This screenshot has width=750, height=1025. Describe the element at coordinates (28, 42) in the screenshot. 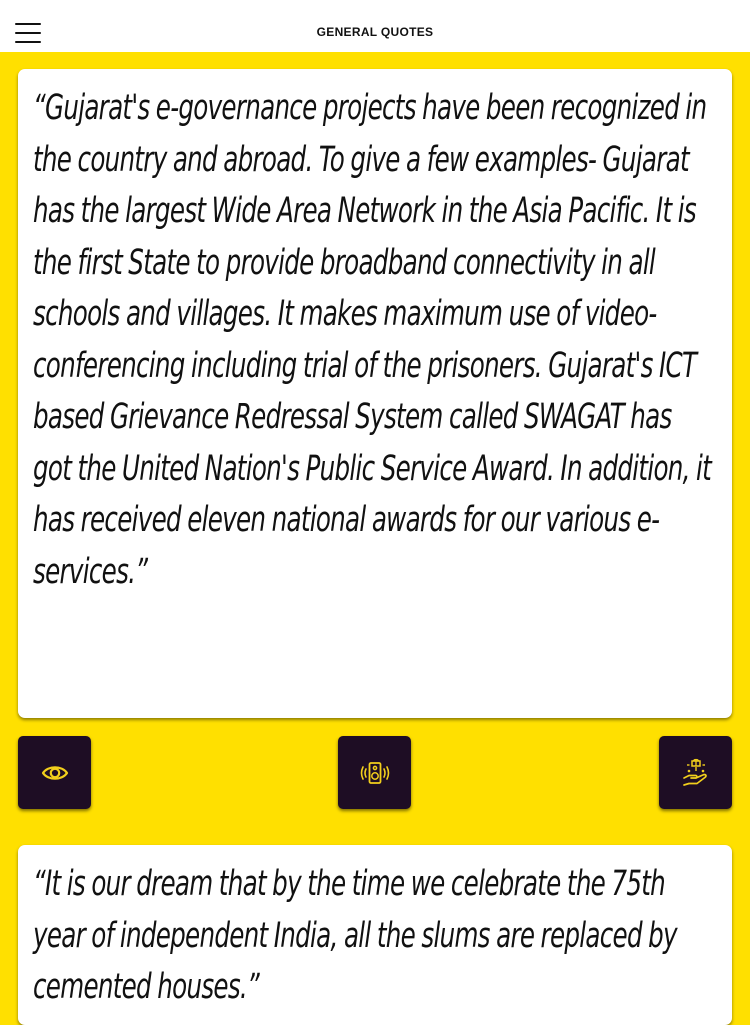

I see `menu-bar` at that location.